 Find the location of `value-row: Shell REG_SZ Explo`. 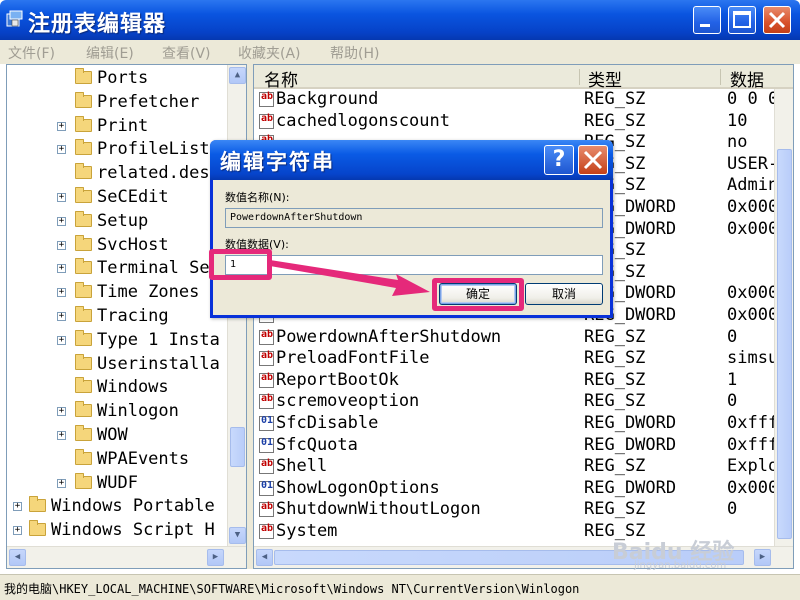

value-row: Shell REG_SZ Explo is located at coordinates (523, 467).